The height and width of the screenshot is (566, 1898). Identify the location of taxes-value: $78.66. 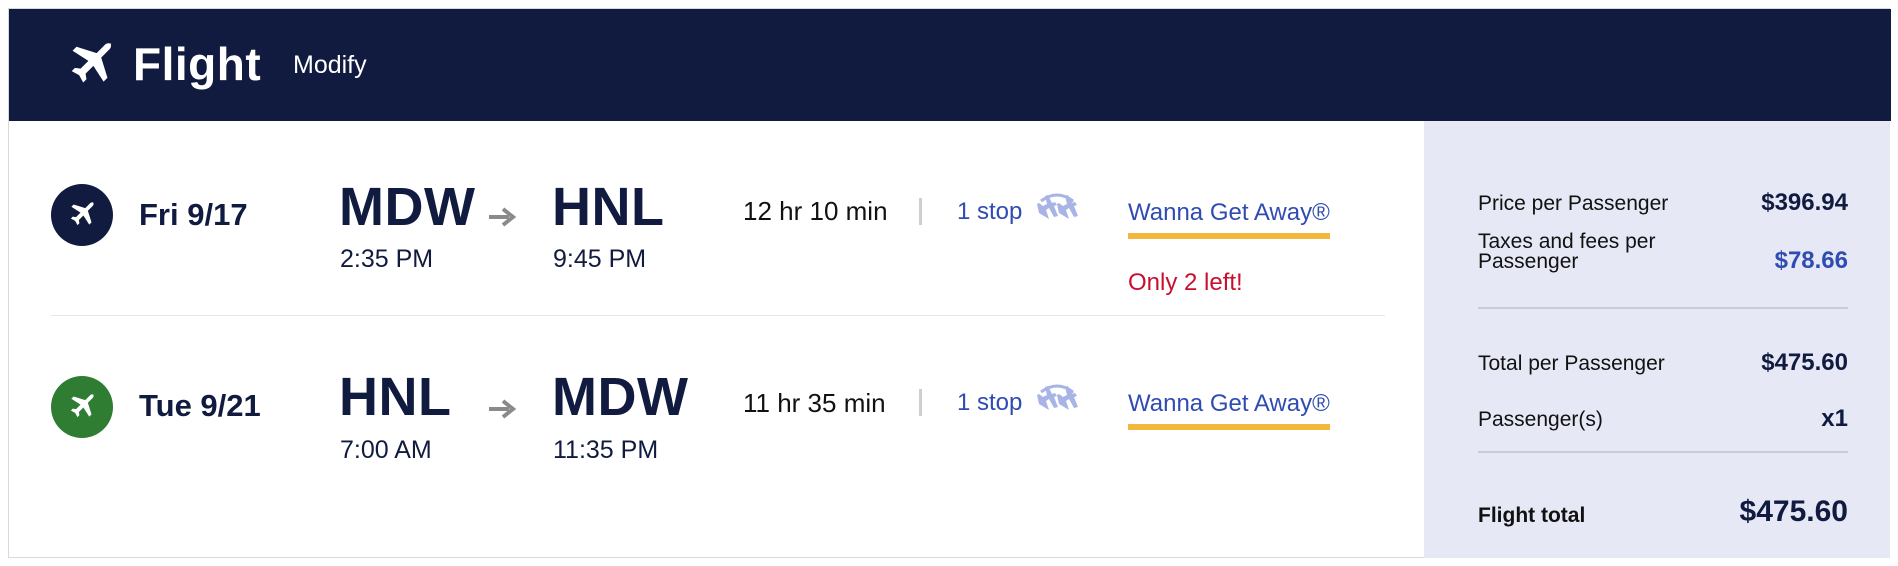
(1811, 260).